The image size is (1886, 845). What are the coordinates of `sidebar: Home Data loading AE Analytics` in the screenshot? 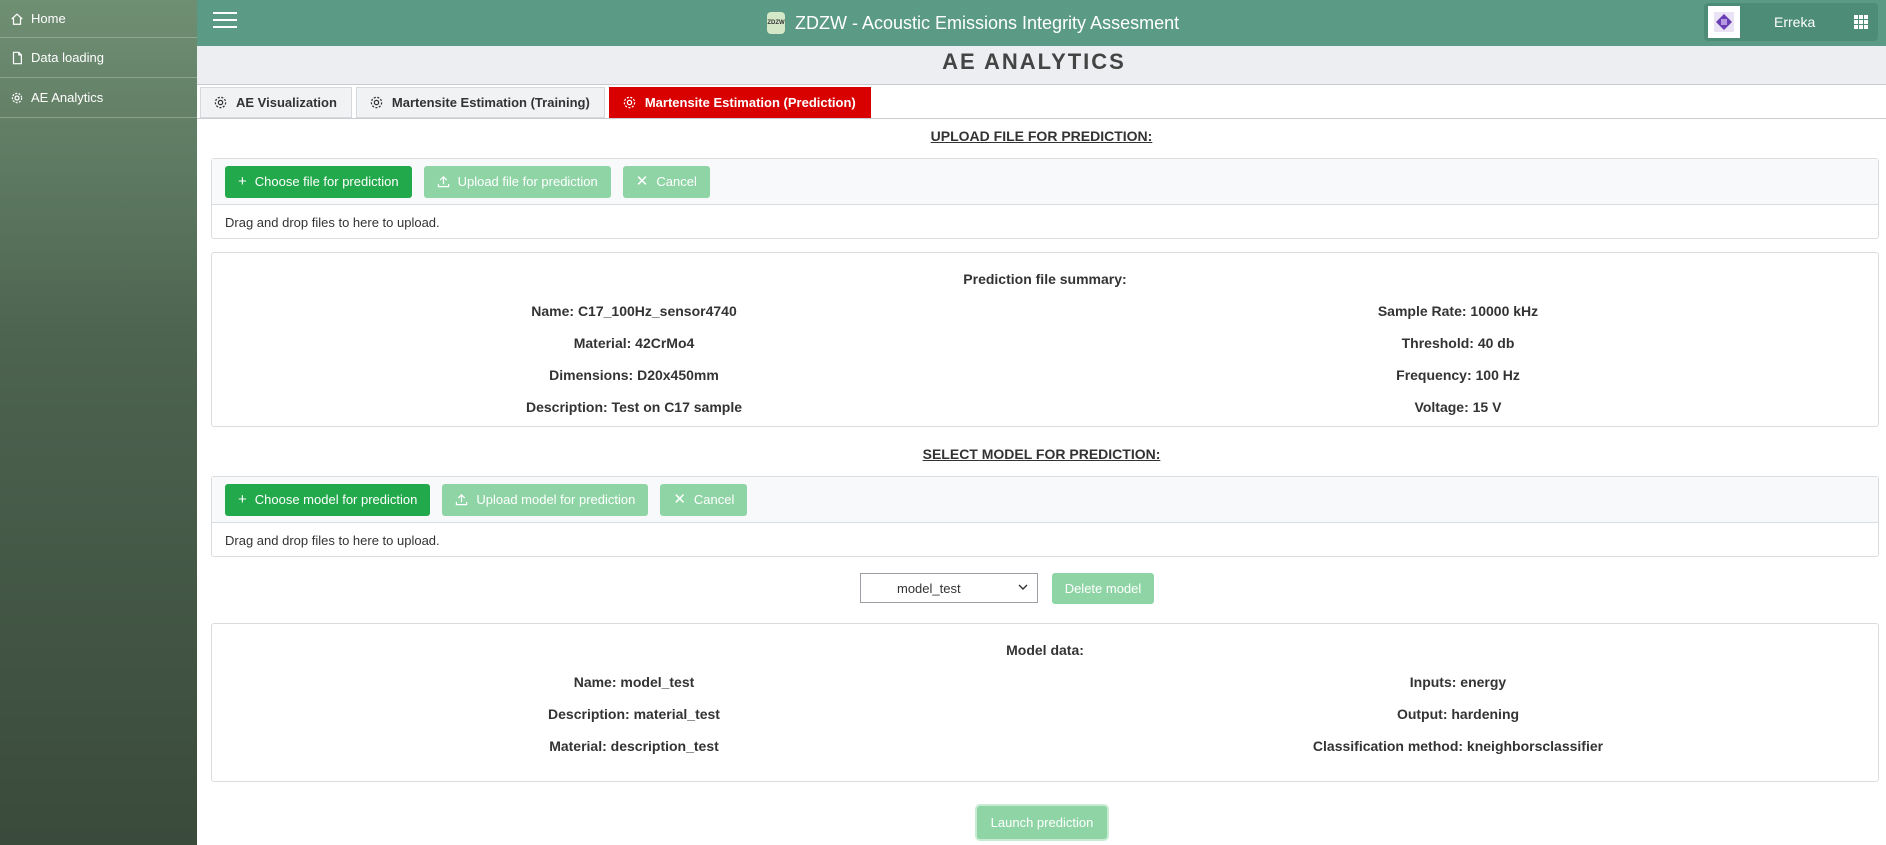 It's located at (98, 422).